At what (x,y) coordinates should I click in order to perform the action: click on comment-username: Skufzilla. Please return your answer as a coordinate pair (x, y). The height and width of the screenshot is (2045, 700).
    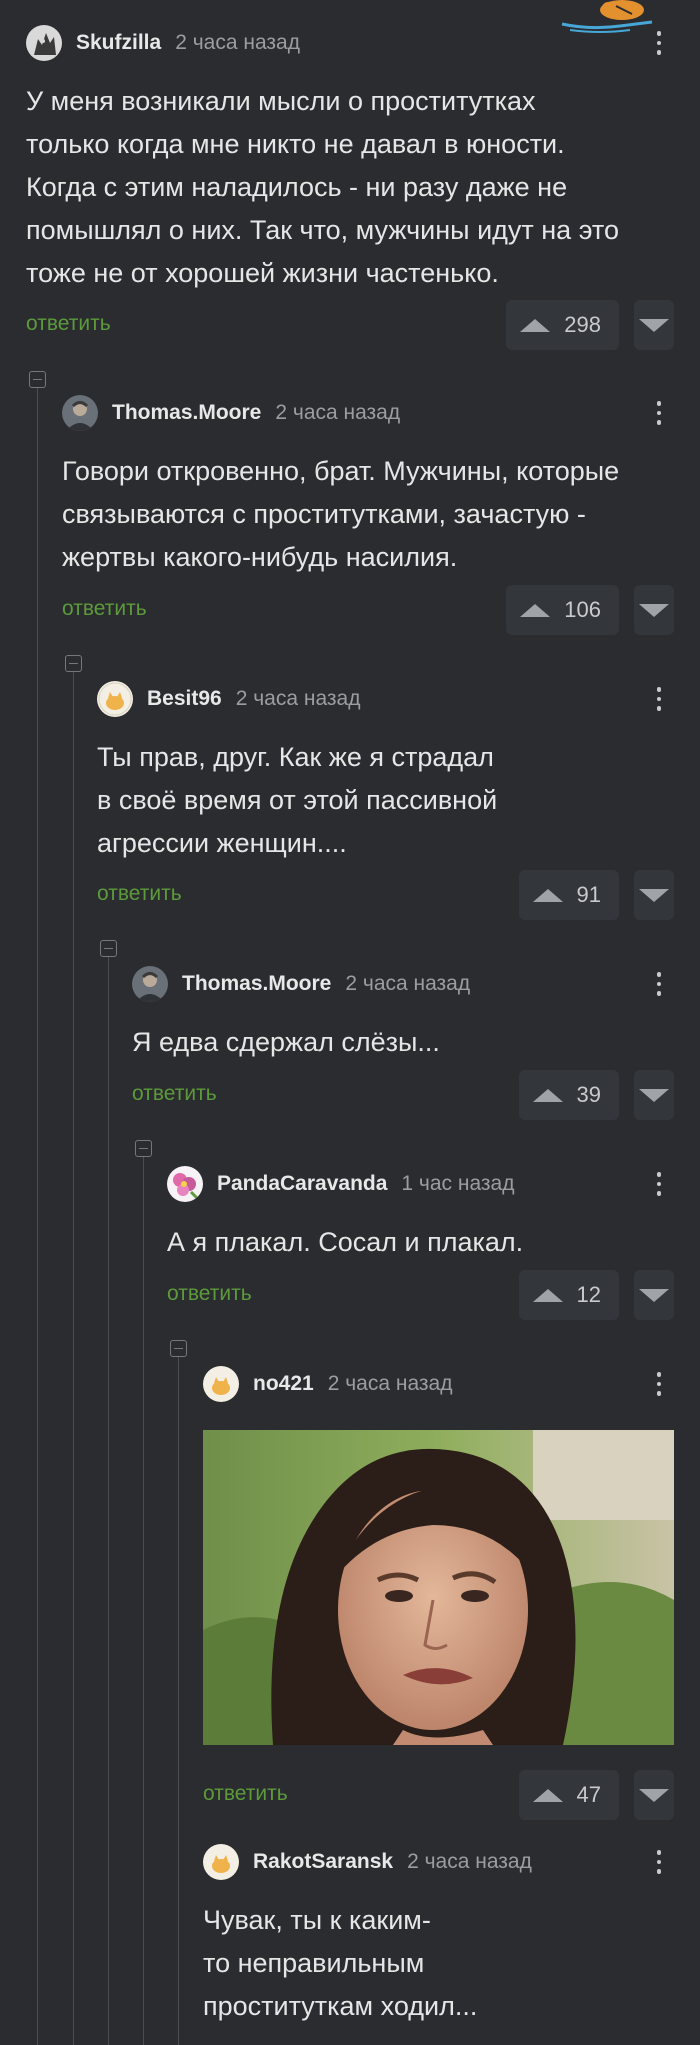
    Looking at the image, I should click on (118, 43).